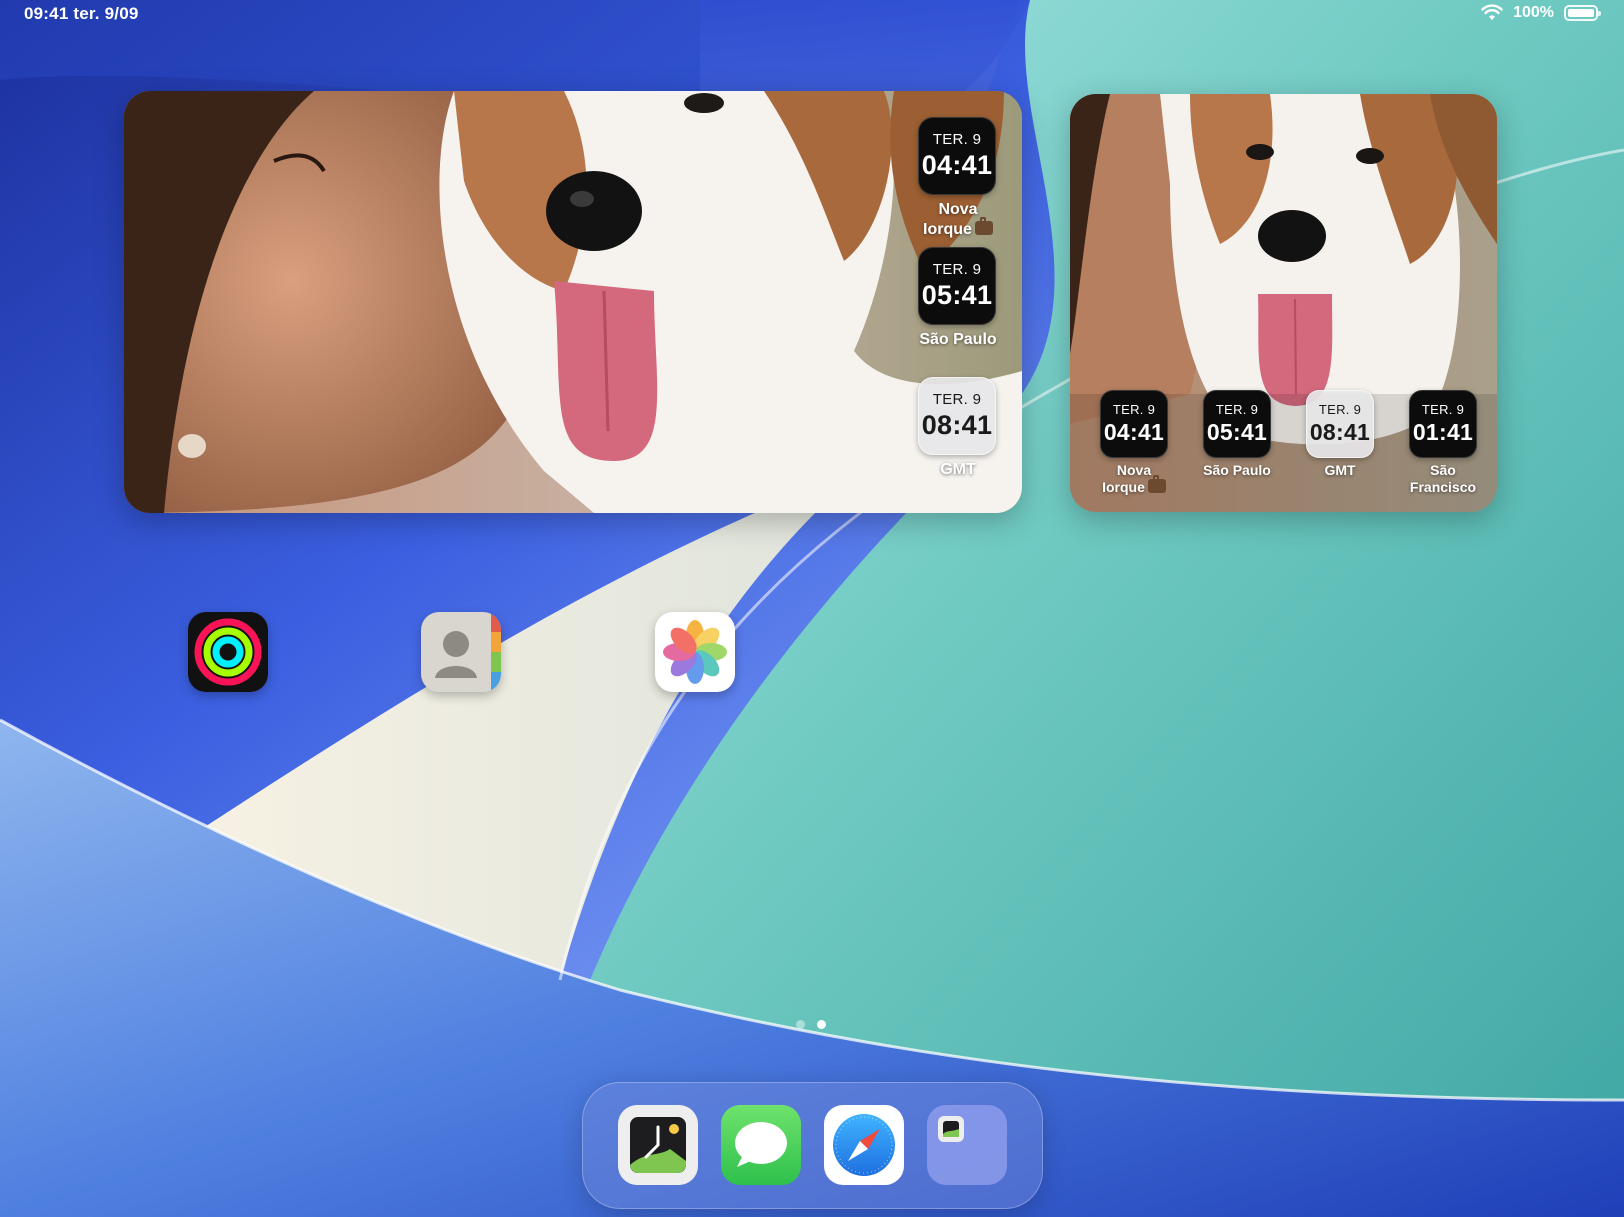 The height and width of the screenshot is (1217, 1624). I want to click on photos-app, so click(695, 652).